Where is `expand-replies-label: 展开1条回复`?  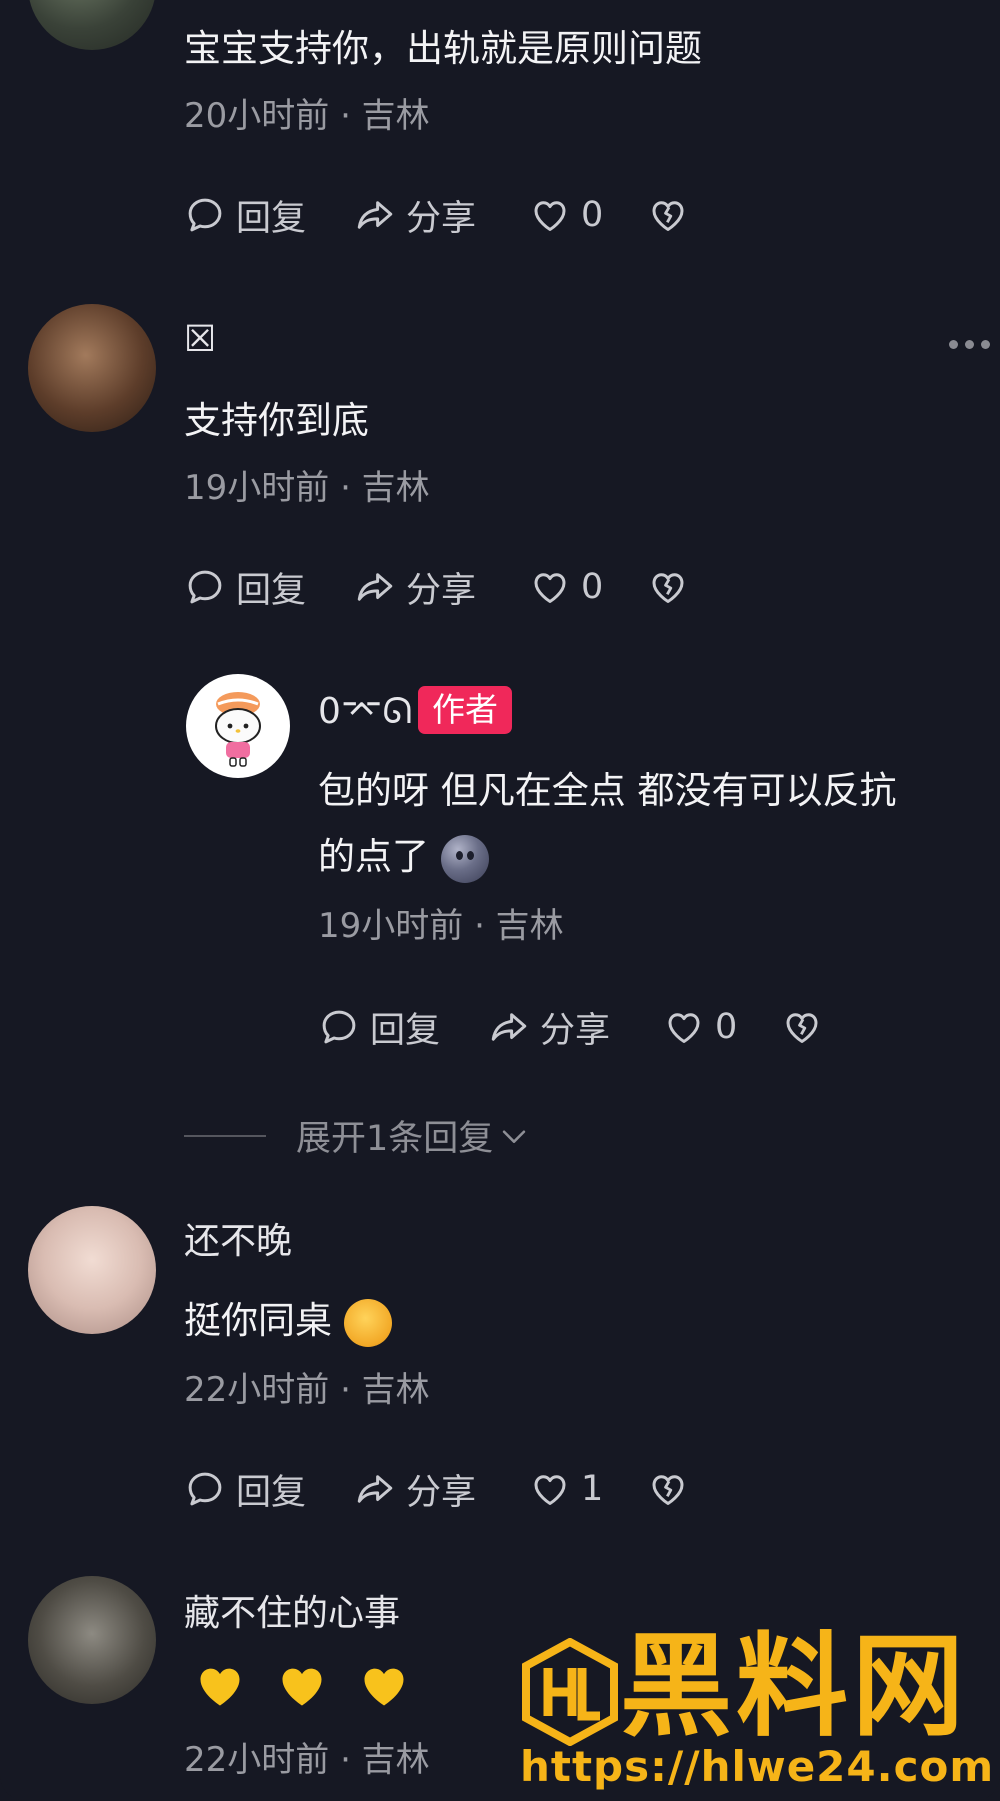
expand-replies-label: 展开1条回复 is located at coordinates (395, 1139).